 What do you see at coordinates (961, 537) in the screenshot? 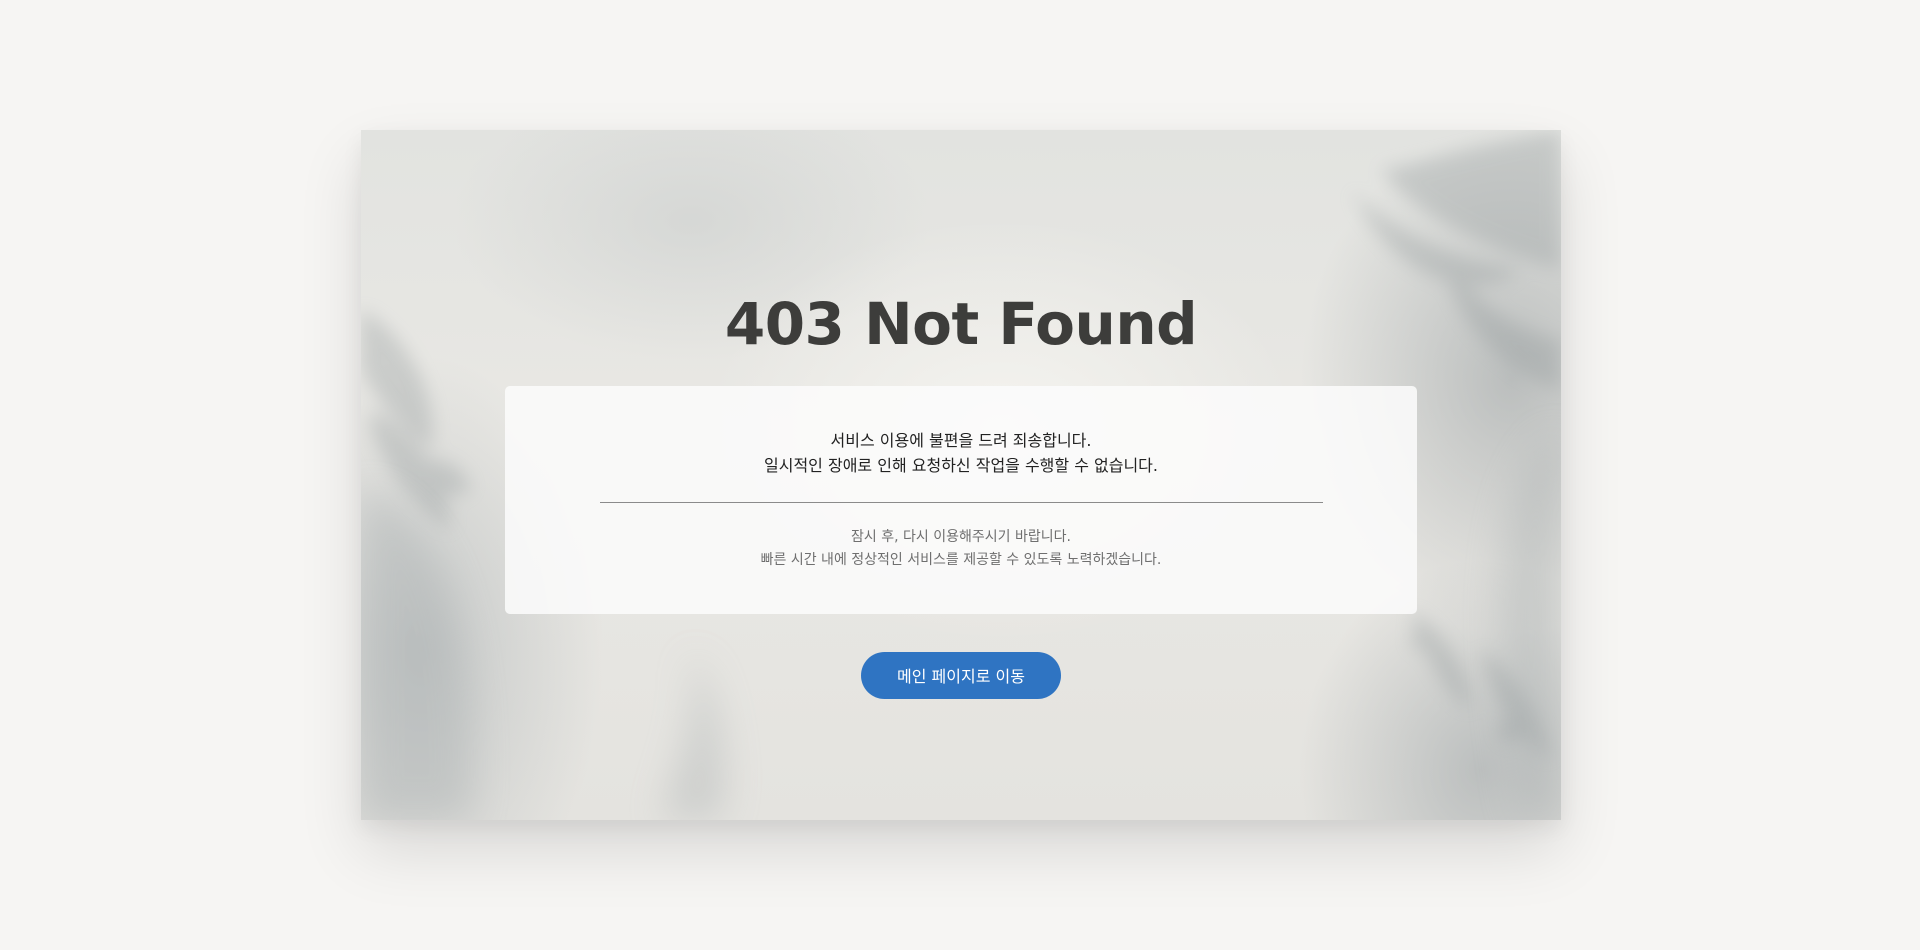
I see `detail-line-1: 잠시 후, 다시 이용해주시기 바랍니다.` at bounding box center [961, 537].